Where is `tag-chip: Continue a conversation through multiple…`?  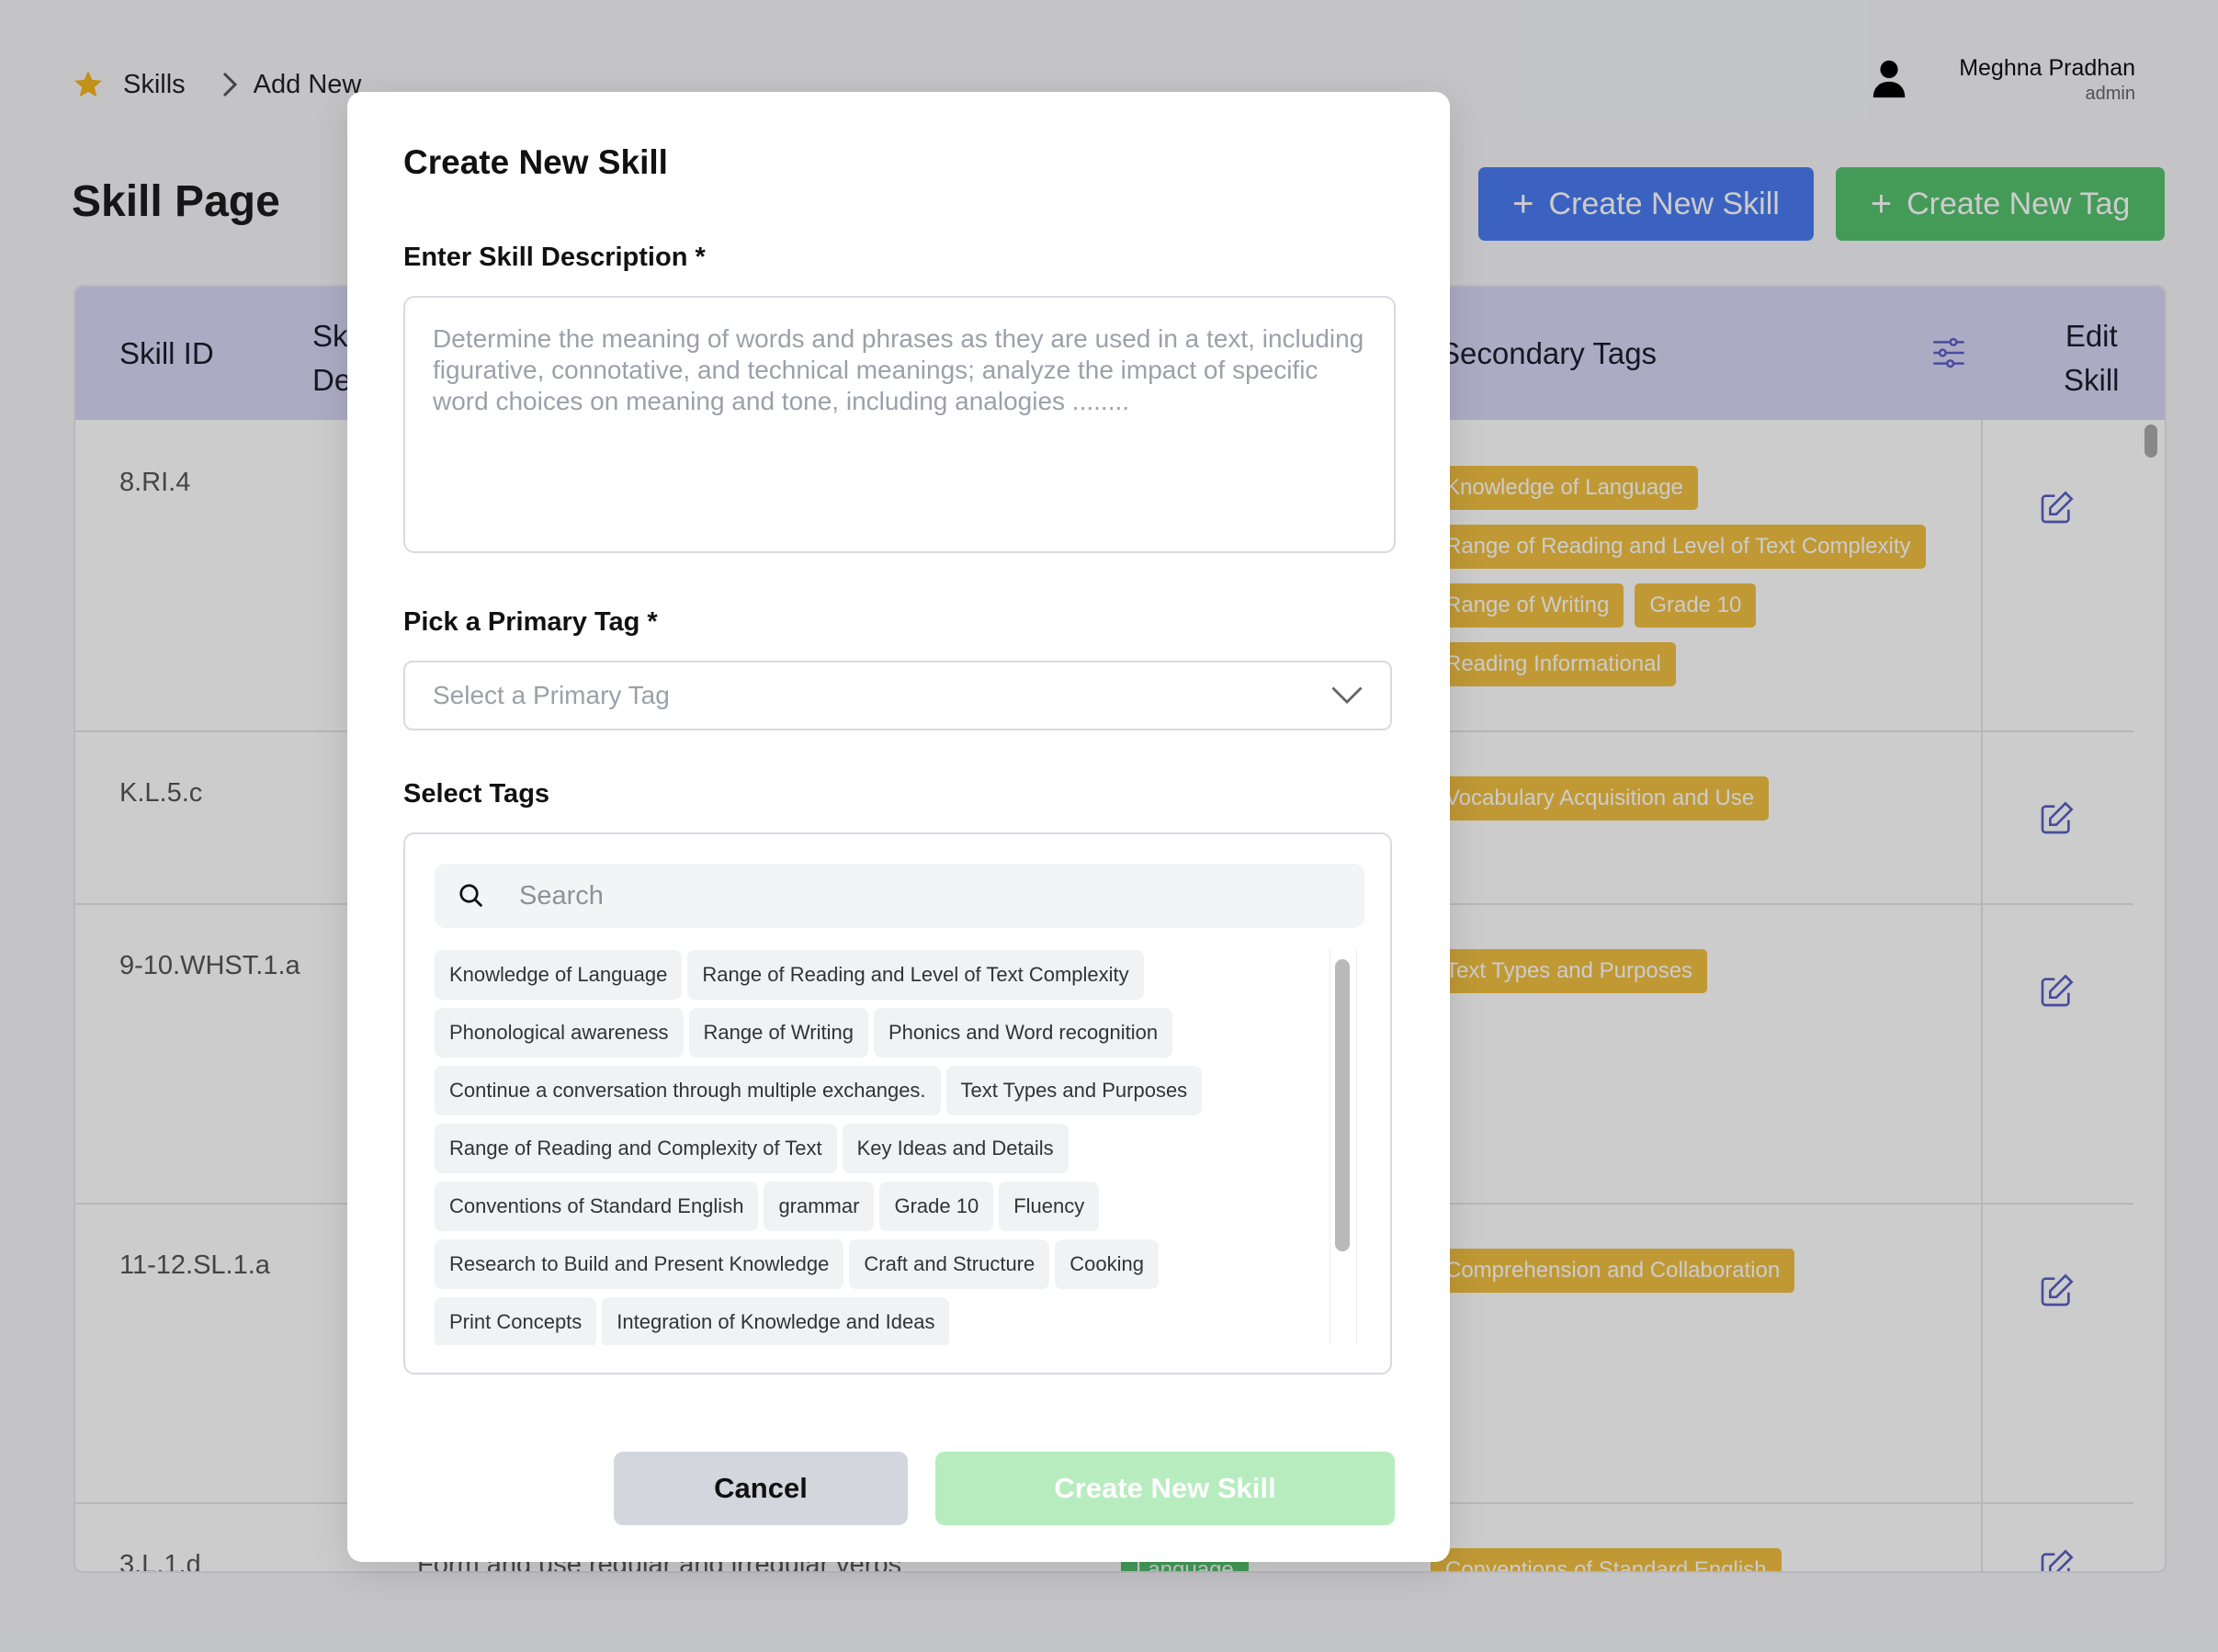
tag-chip: Continue a conversation through multiple… is located at coordinates (688, 1090).